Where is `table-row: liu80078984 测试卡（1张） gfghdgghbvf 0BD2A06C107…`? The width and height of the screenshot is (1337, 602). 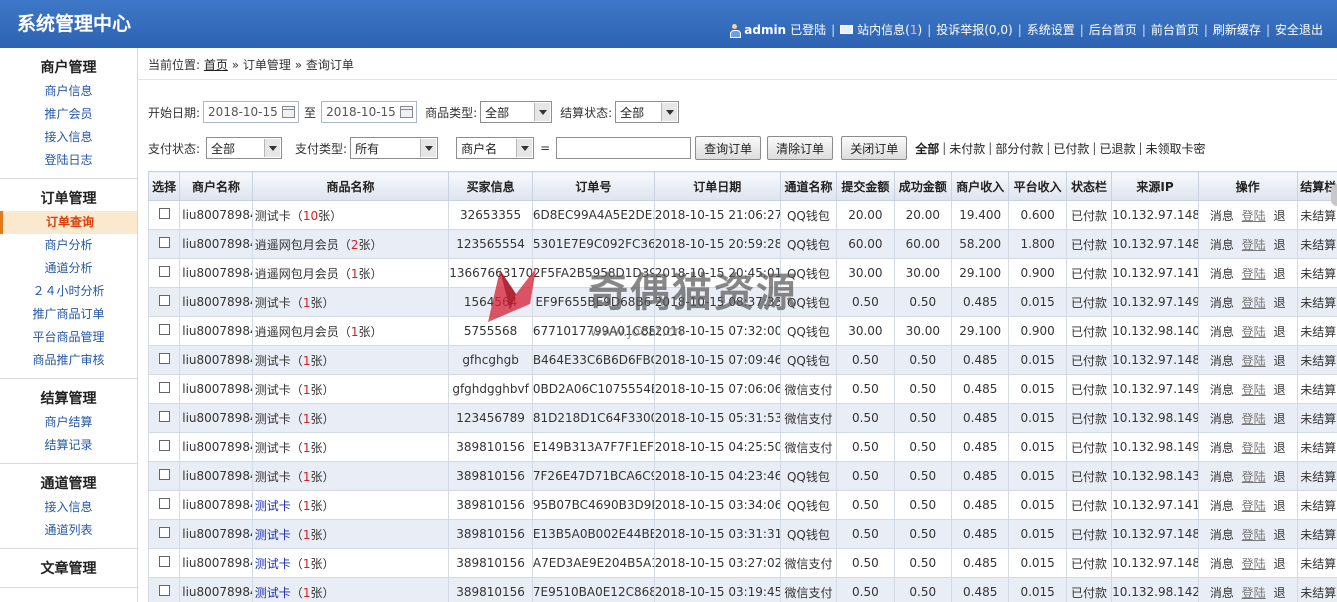 table-row: liu80078984 测试卡（1张） gfghdgghbvf 0BD2A06C107… is located at coordinates (742, 389).